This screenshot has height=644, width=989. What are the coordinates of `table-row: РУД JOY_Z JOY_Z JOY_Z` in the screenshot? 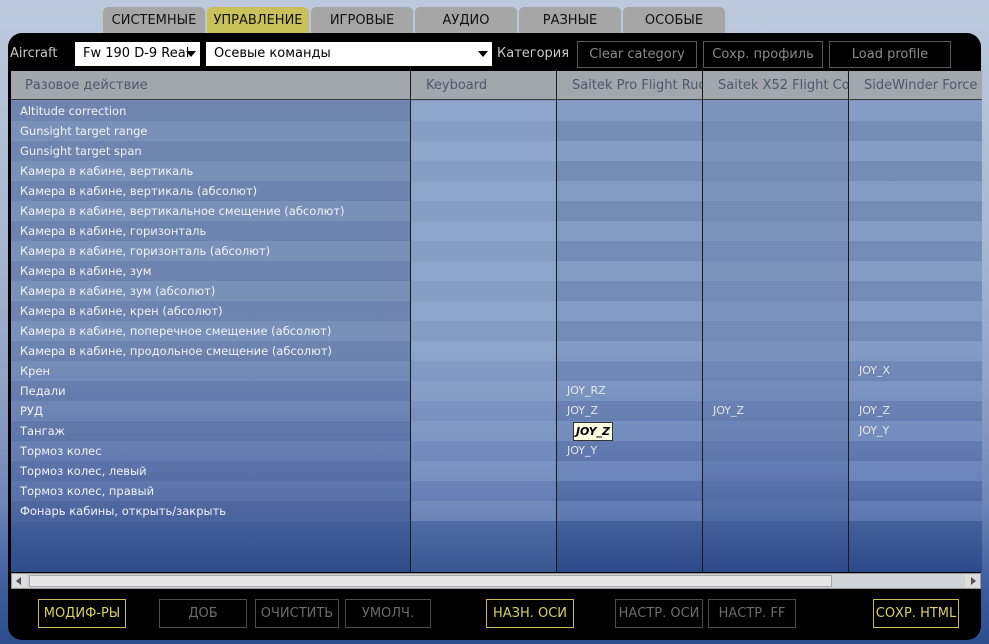 It's located at (496, 411).